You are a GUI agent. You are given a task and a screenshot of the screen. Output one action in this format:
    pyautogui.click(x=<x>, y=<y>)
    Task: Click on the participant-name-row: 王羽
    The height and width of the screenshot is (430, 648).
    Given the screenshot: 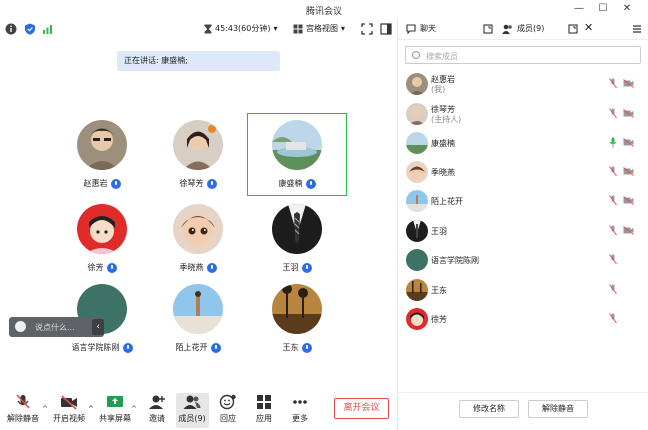 What is the action you would take?
    pyautogui.click(x=297, y=267)
    